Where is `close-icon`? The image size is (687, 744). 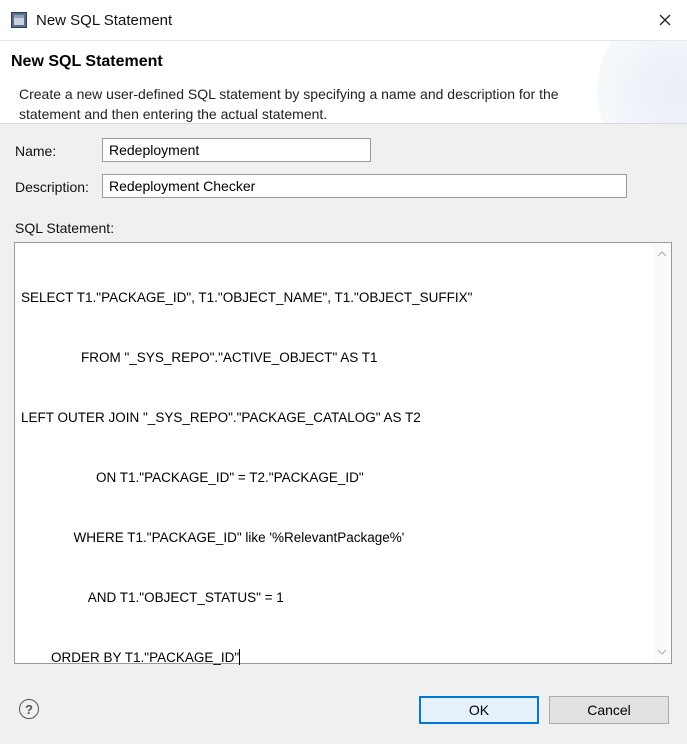
close-icon is located at coordinates (665, 20).